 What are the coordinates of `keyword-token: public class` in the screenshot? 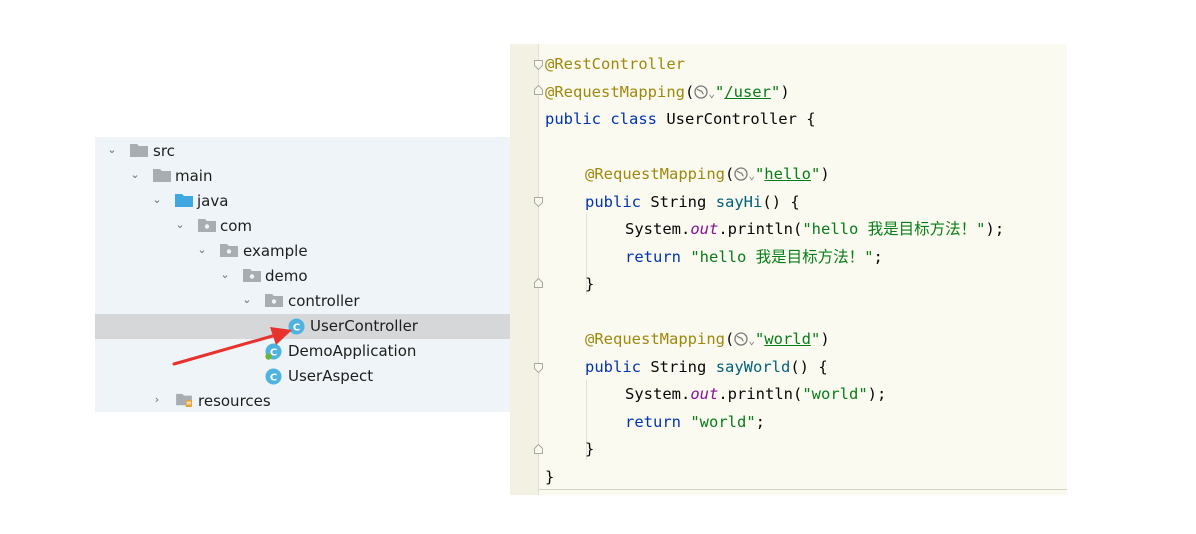 It's located at (601, 119).